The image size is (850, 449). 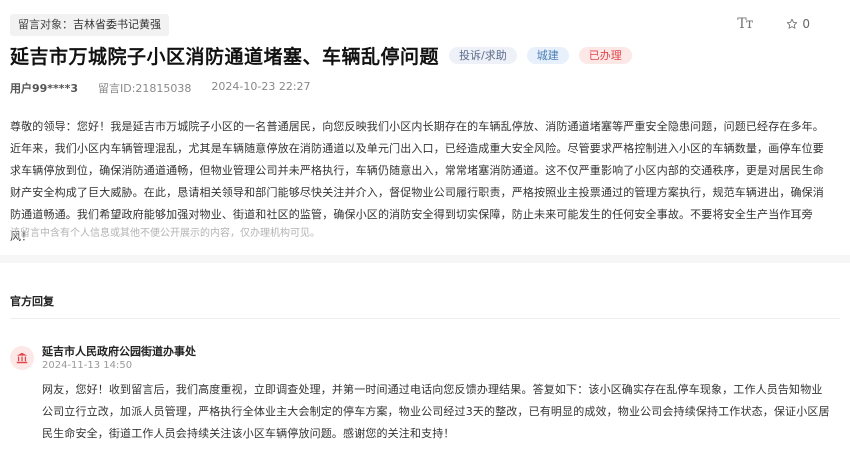 I want to click on star-icon, so click(x=792, y=23).